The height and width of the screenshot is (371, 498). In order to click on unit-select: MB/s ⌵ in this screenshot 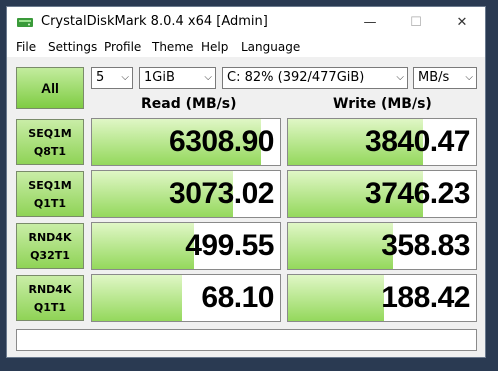, I will do `click(445, 78)`.